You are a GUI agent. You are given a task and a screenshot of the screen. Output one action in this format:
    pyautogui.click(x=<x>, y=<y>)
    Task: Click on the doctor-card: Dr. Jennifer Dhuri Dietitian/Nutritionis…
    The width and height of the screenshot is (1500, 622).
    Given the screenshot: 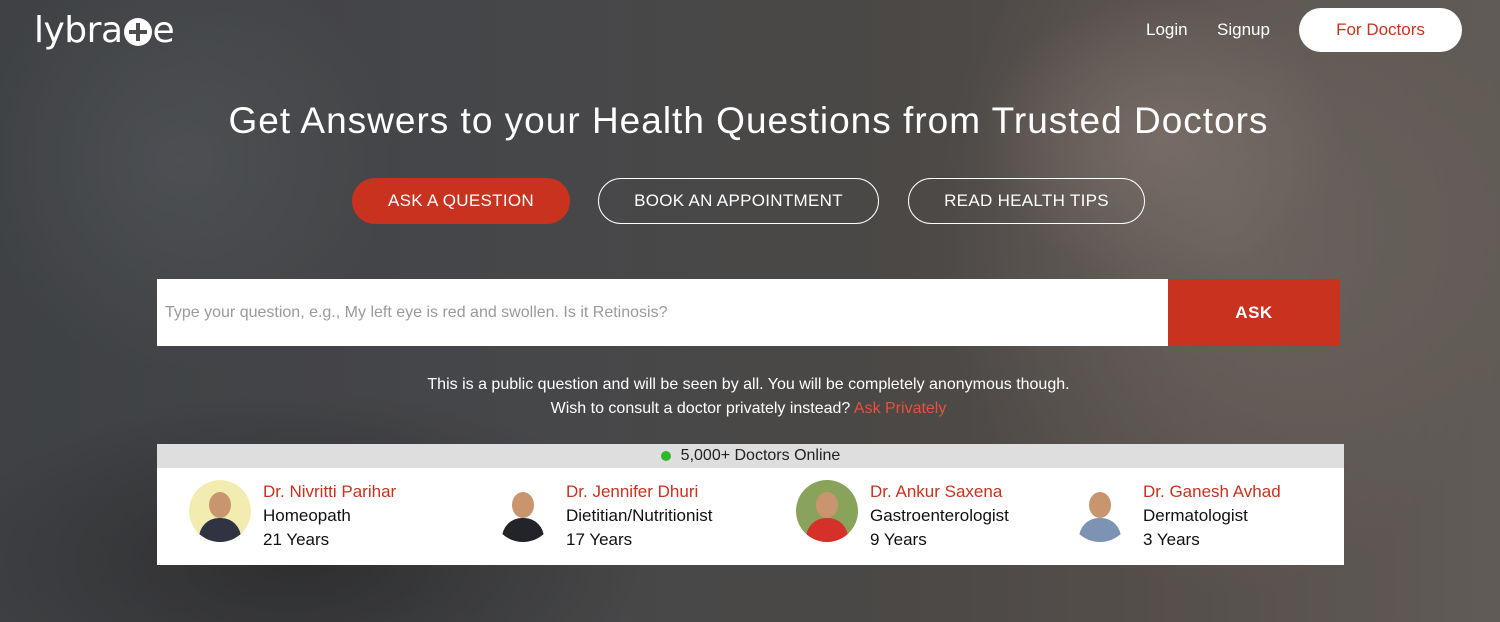 What is the action you would take?
    pyautogui.click(x=602, y=516)
    